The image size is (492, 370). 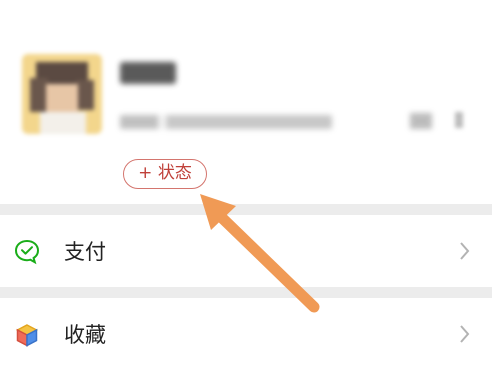 What do you see at coordinates (421, 121) in the screenshot?
I see `qr-code-icon` at bounding box center [421, 121].